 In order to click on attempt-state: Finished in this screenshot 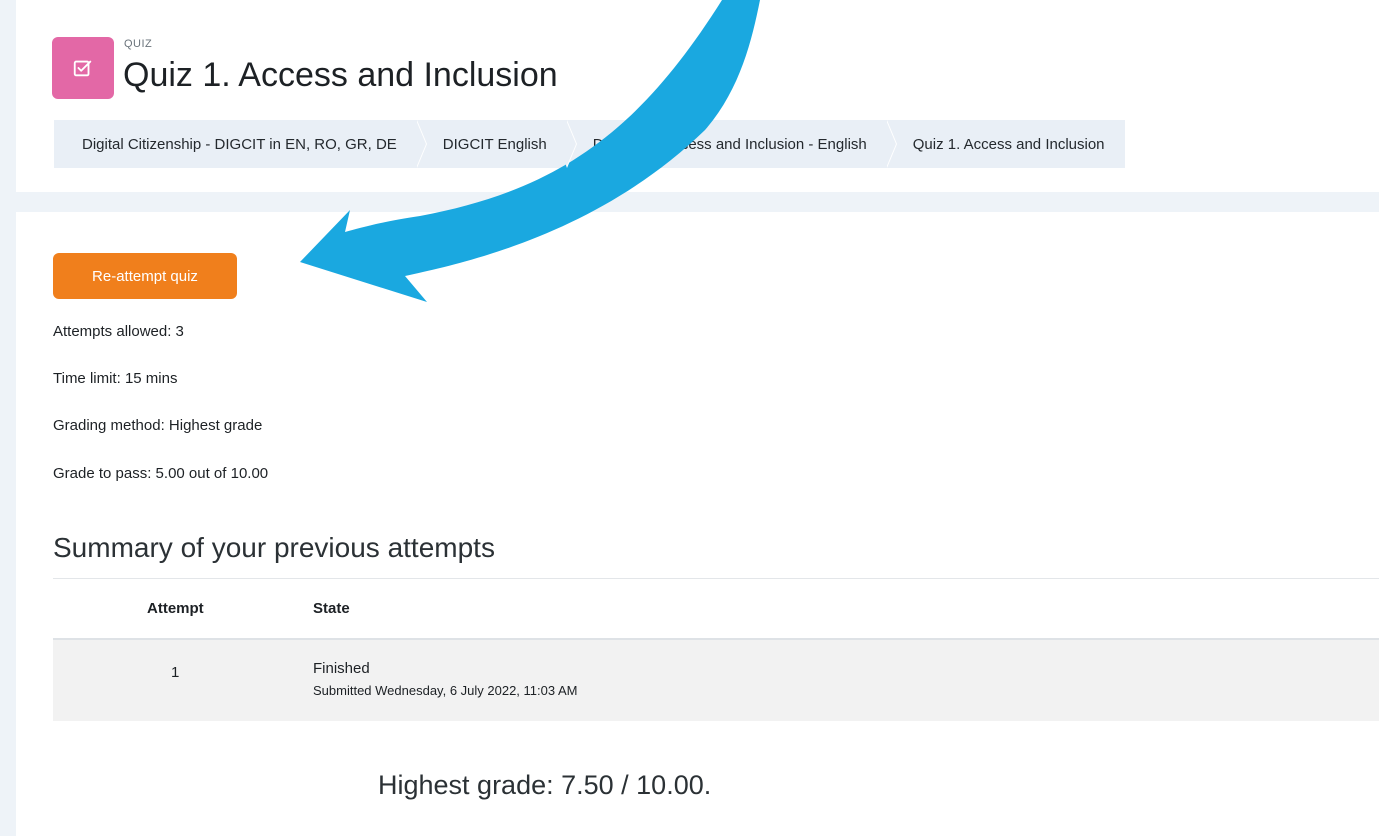, I will do `click(341, 668)`.